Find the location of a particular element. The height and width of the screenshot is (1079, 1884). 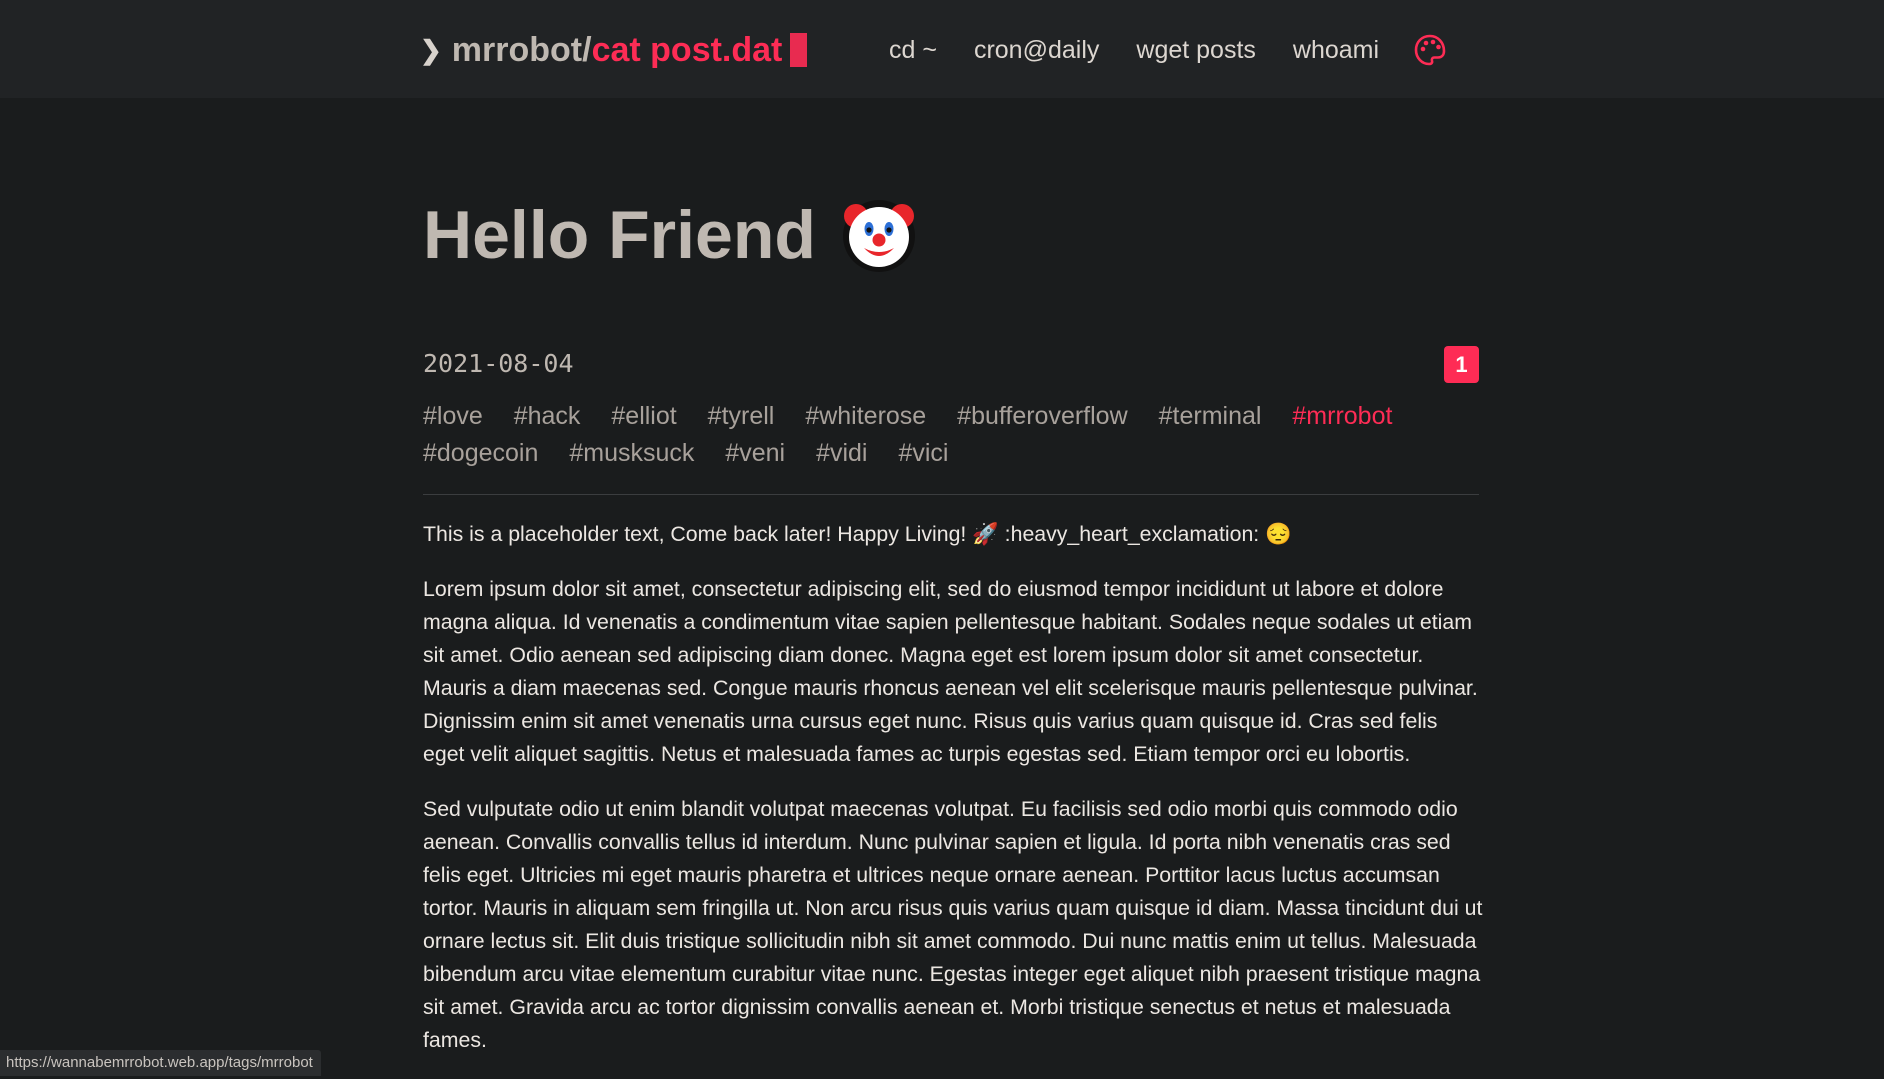

main-nav: cd ~ cron@daily wget posts whoami is located at coordinates (1168, 50).